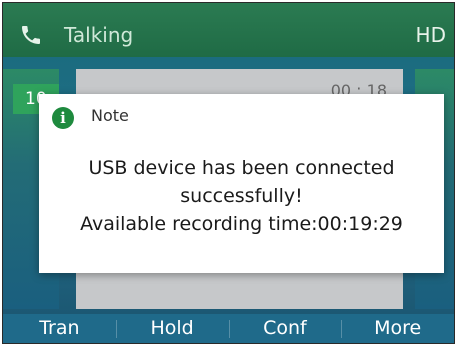  What do you see at coordinates (397, 328) in the screenshot?
I see `softkey-more: More` at bounding box center [397, 328].